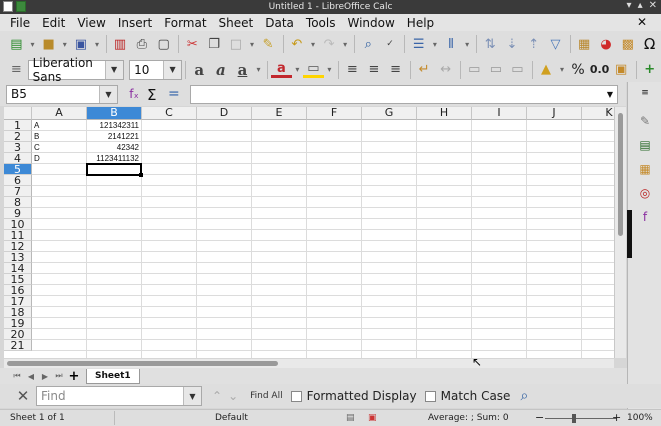  Describe the element at coordinates (561, 70) in the screenshot. I see `currency-dropdown-icon: ▾` at that location.